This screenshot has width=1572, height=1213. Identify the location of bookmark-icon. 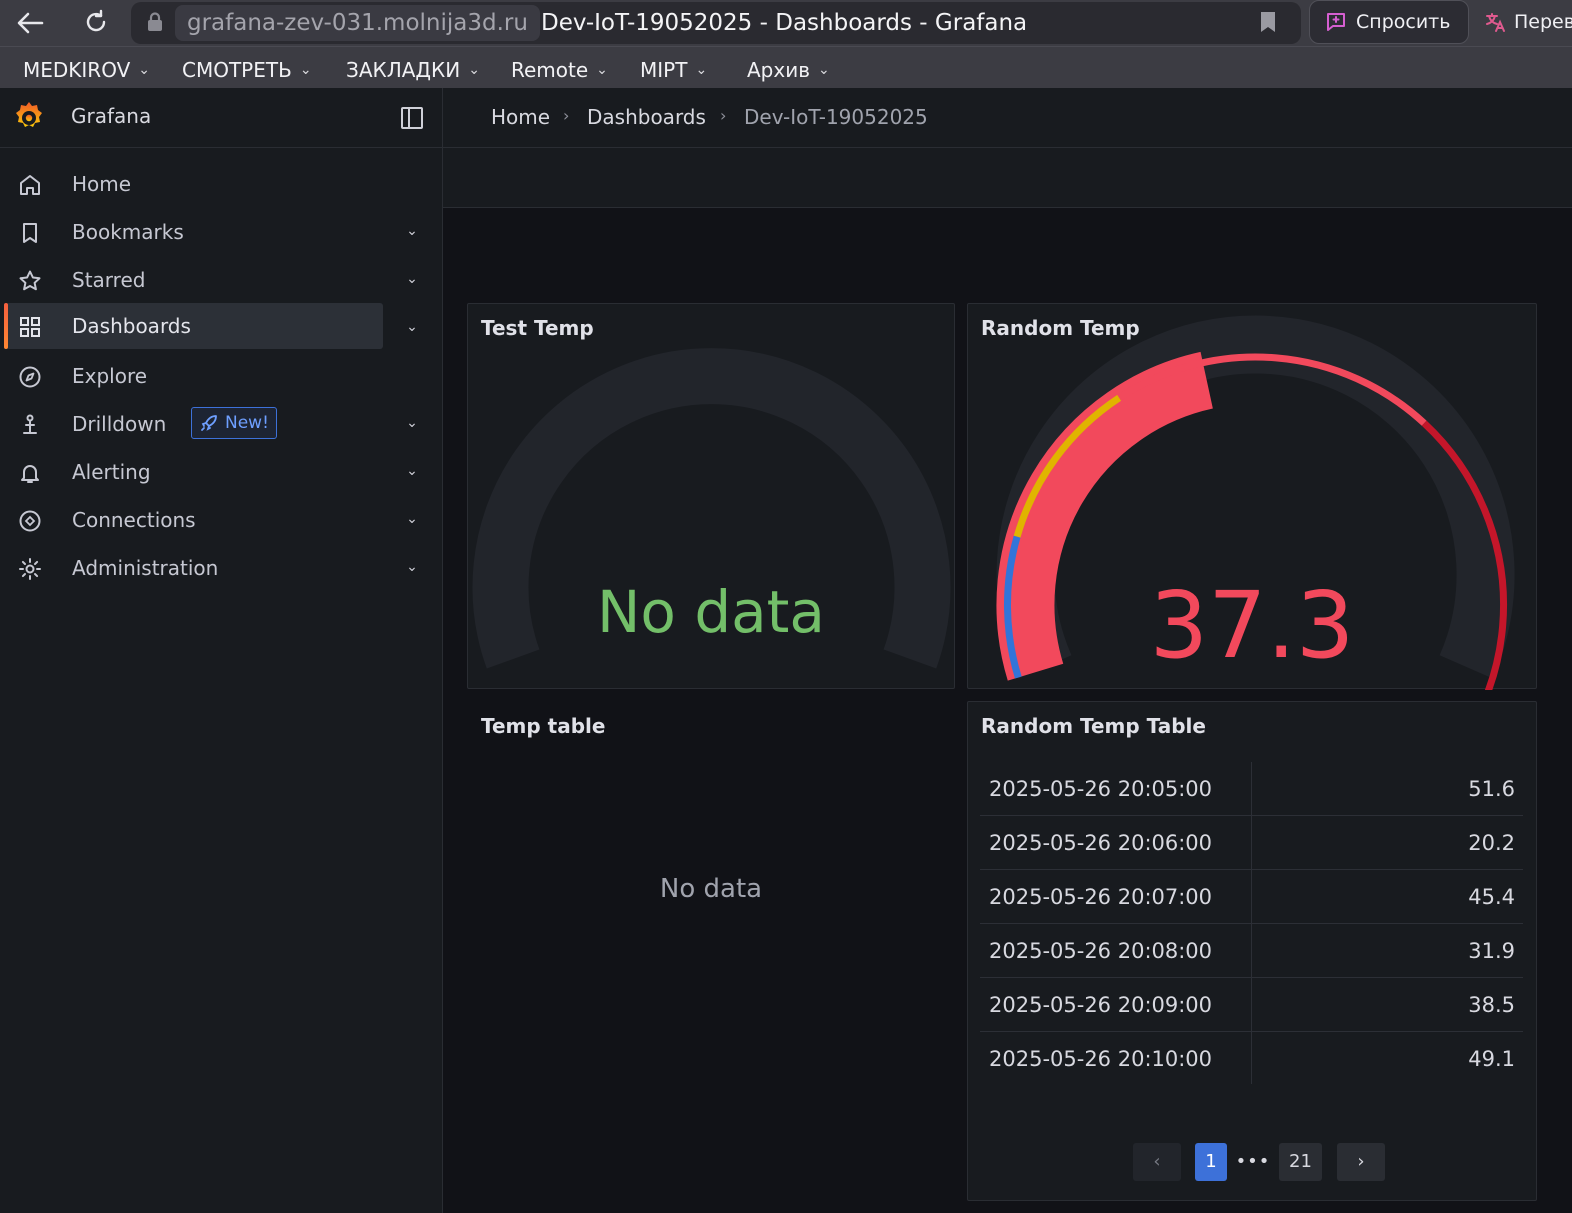
(30, 233).